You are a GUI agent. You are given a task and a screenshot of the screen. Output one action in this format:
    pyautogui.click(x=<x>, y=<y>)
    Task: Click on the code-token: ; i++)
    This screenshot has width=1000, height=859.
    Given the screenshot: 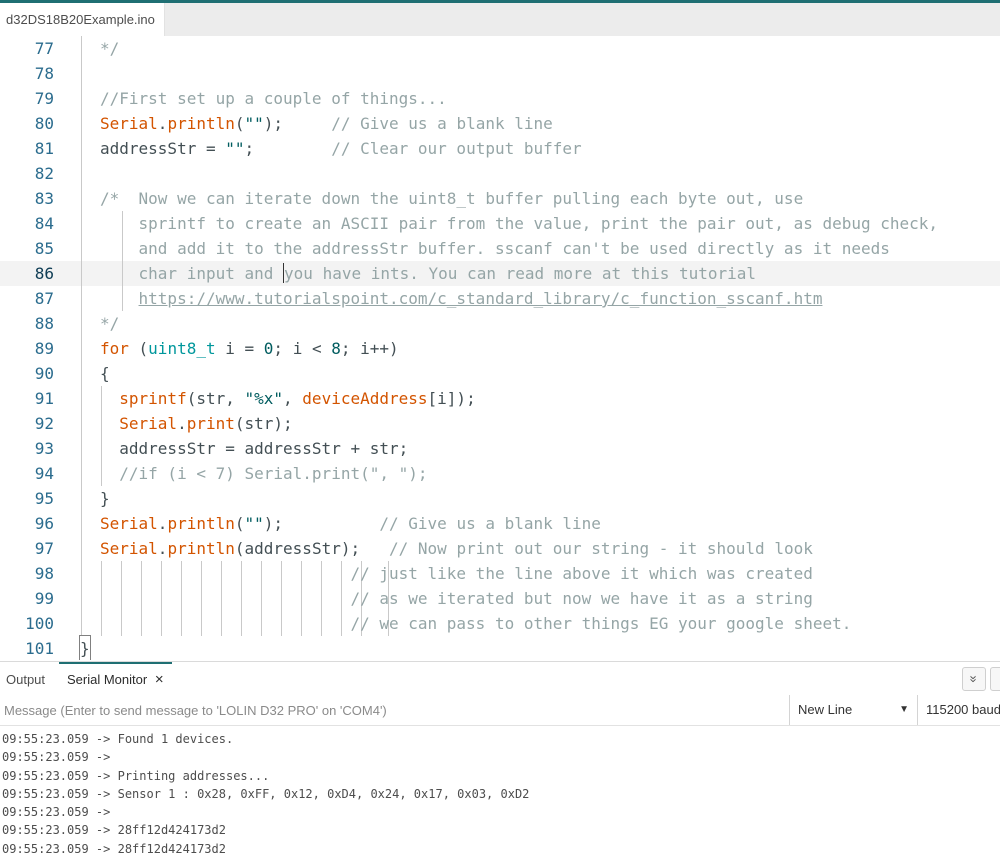 What is the action you would take?
    pyautogui.click(x=369, y=348)
    